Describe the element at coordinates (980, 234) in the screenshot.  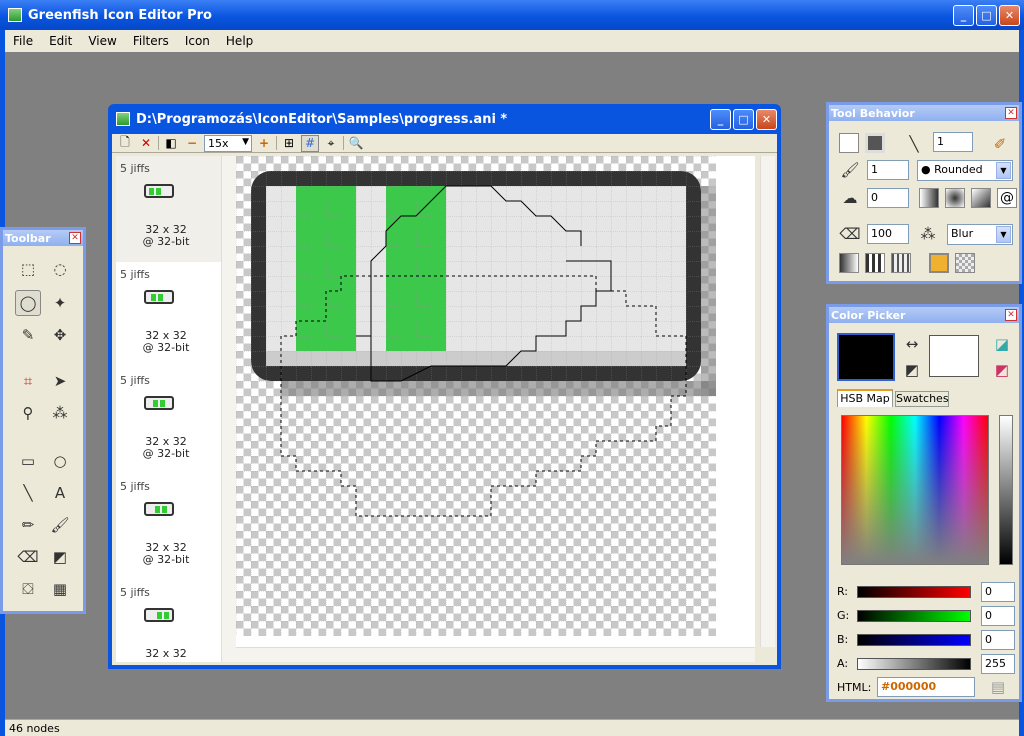
I see `effect-select: Blur ▼` at that location.